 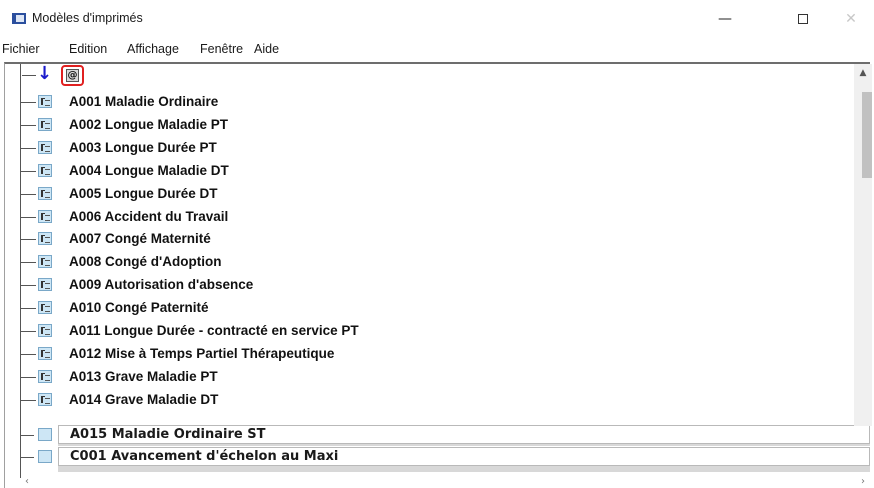 What do you see at coordinates (430, 217) in the screenshot?
I see `tree-item: A006 Accident du Travail` at bounding box center [430, 217].